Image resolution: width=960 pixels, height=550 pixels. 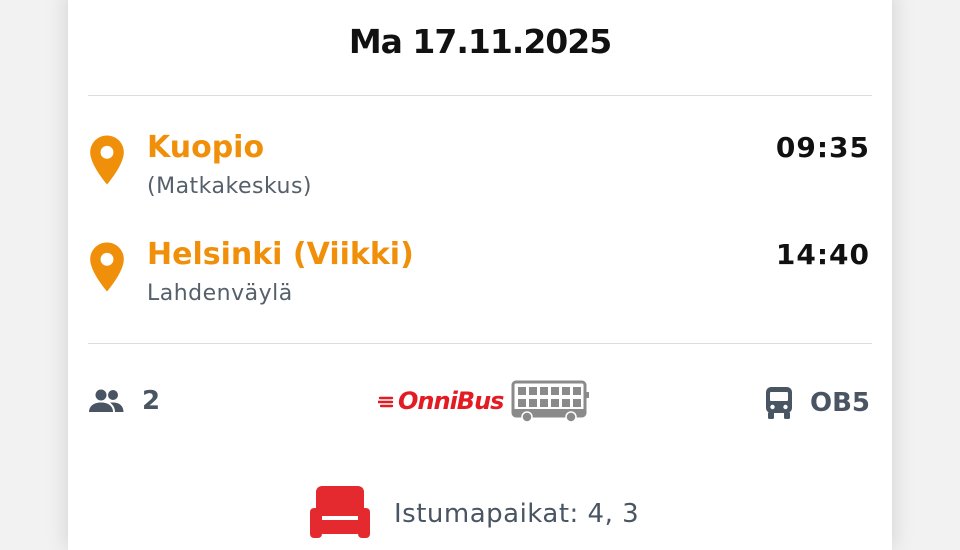 I want to click on line-code: OB5, so click(x=839, y=403).